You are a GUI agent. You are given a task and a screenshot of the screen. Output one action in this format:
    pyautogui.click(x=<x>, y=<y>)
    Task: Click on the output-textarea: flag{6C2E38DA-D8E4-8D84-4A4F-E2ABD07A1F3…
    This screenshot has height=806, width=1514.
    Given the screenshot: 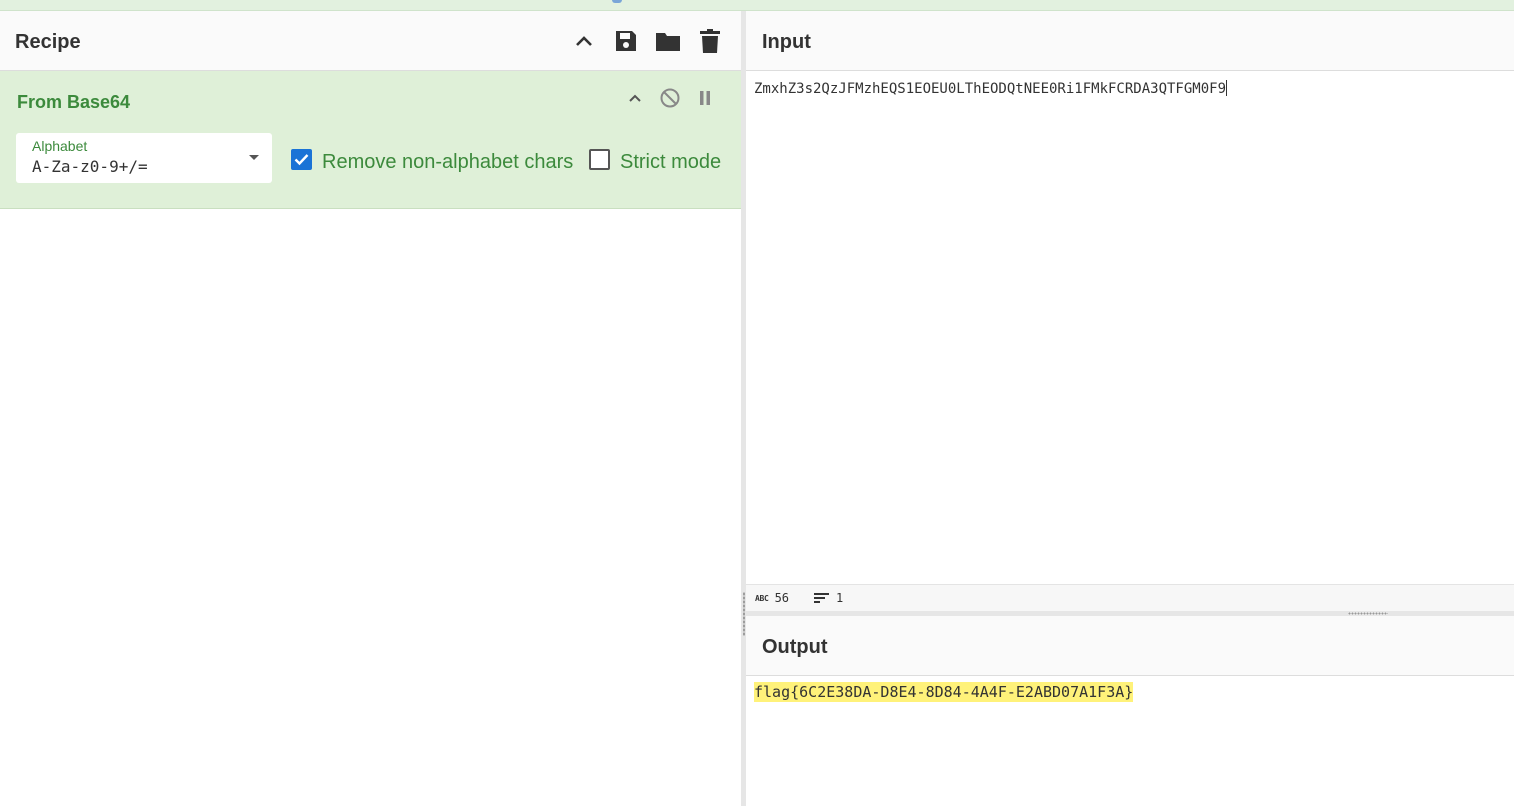 What is the action you would take?
    pyautogui.click(x=944, y=692)
    